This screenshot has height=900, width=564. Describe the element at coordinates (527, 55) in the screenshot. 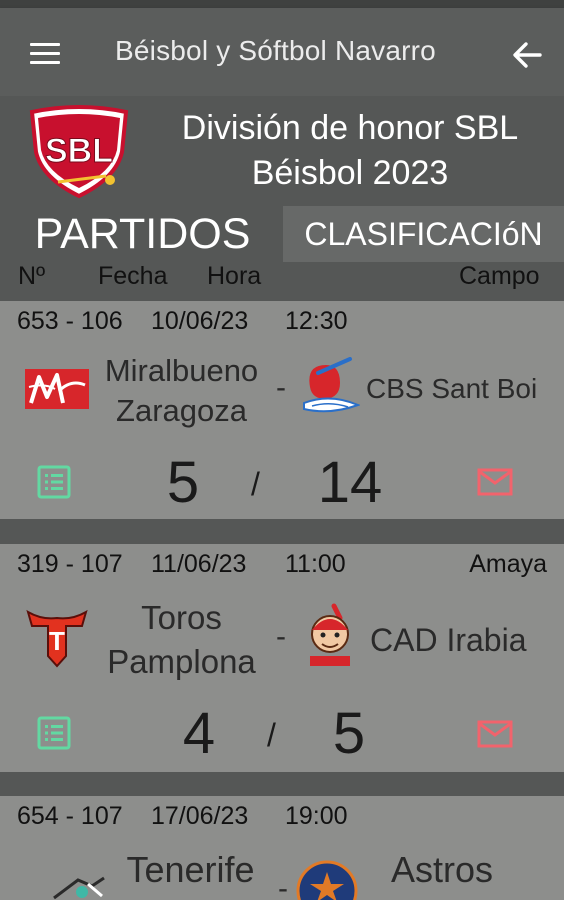

I see `arrow-back-icon` at that location.